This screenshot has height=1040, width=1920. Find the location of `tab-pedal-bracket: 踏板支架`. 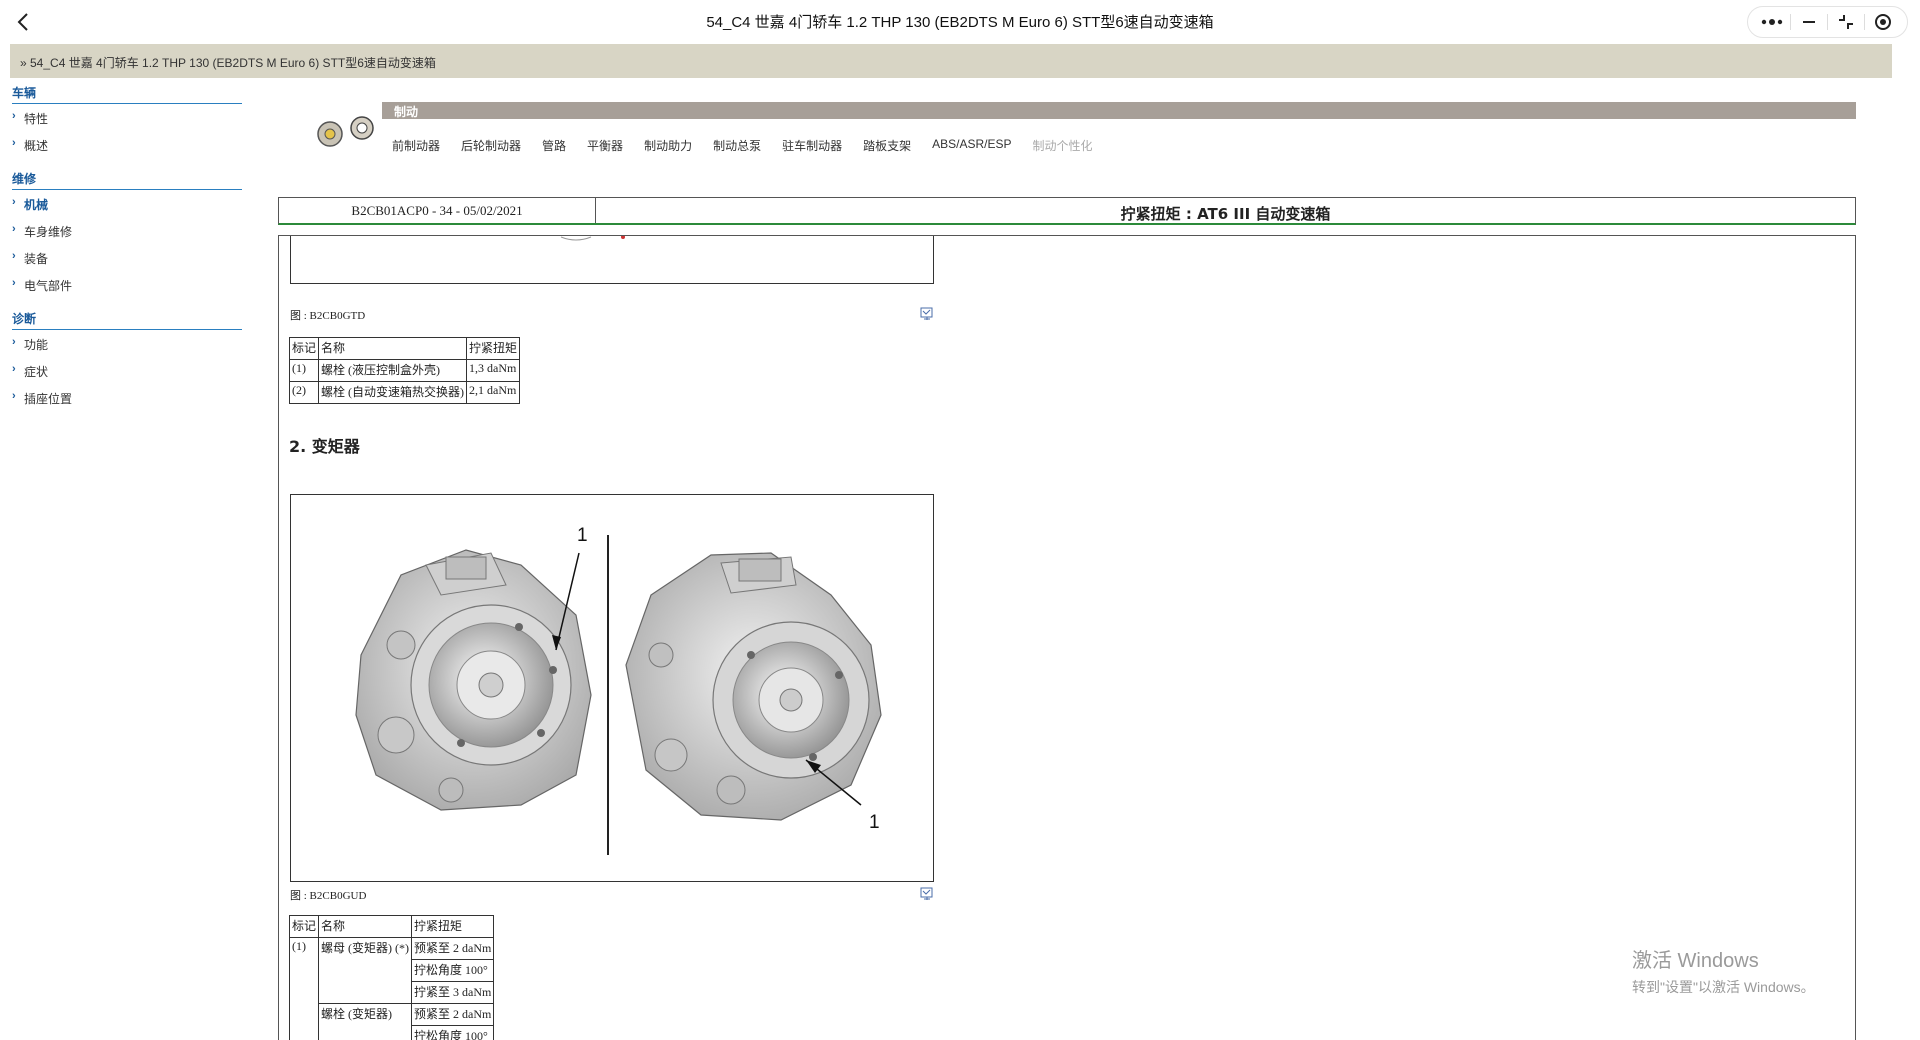

tab-pedal-bracket: 踏板支架 is located at coordinates (887, 145).